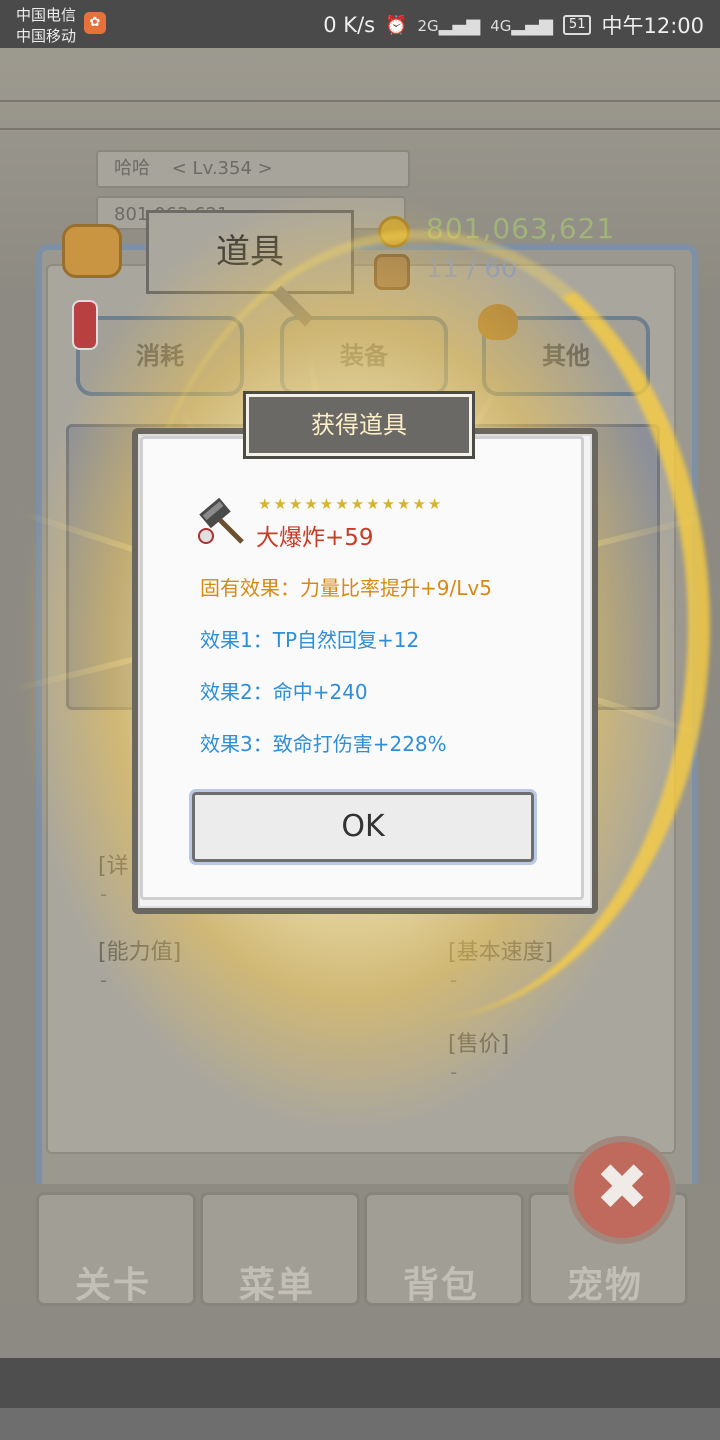  What do you see at coordinates (359, 425) in the screenshot?
I see `dialog-title: 获得道具` at bounding box center [359, 425].